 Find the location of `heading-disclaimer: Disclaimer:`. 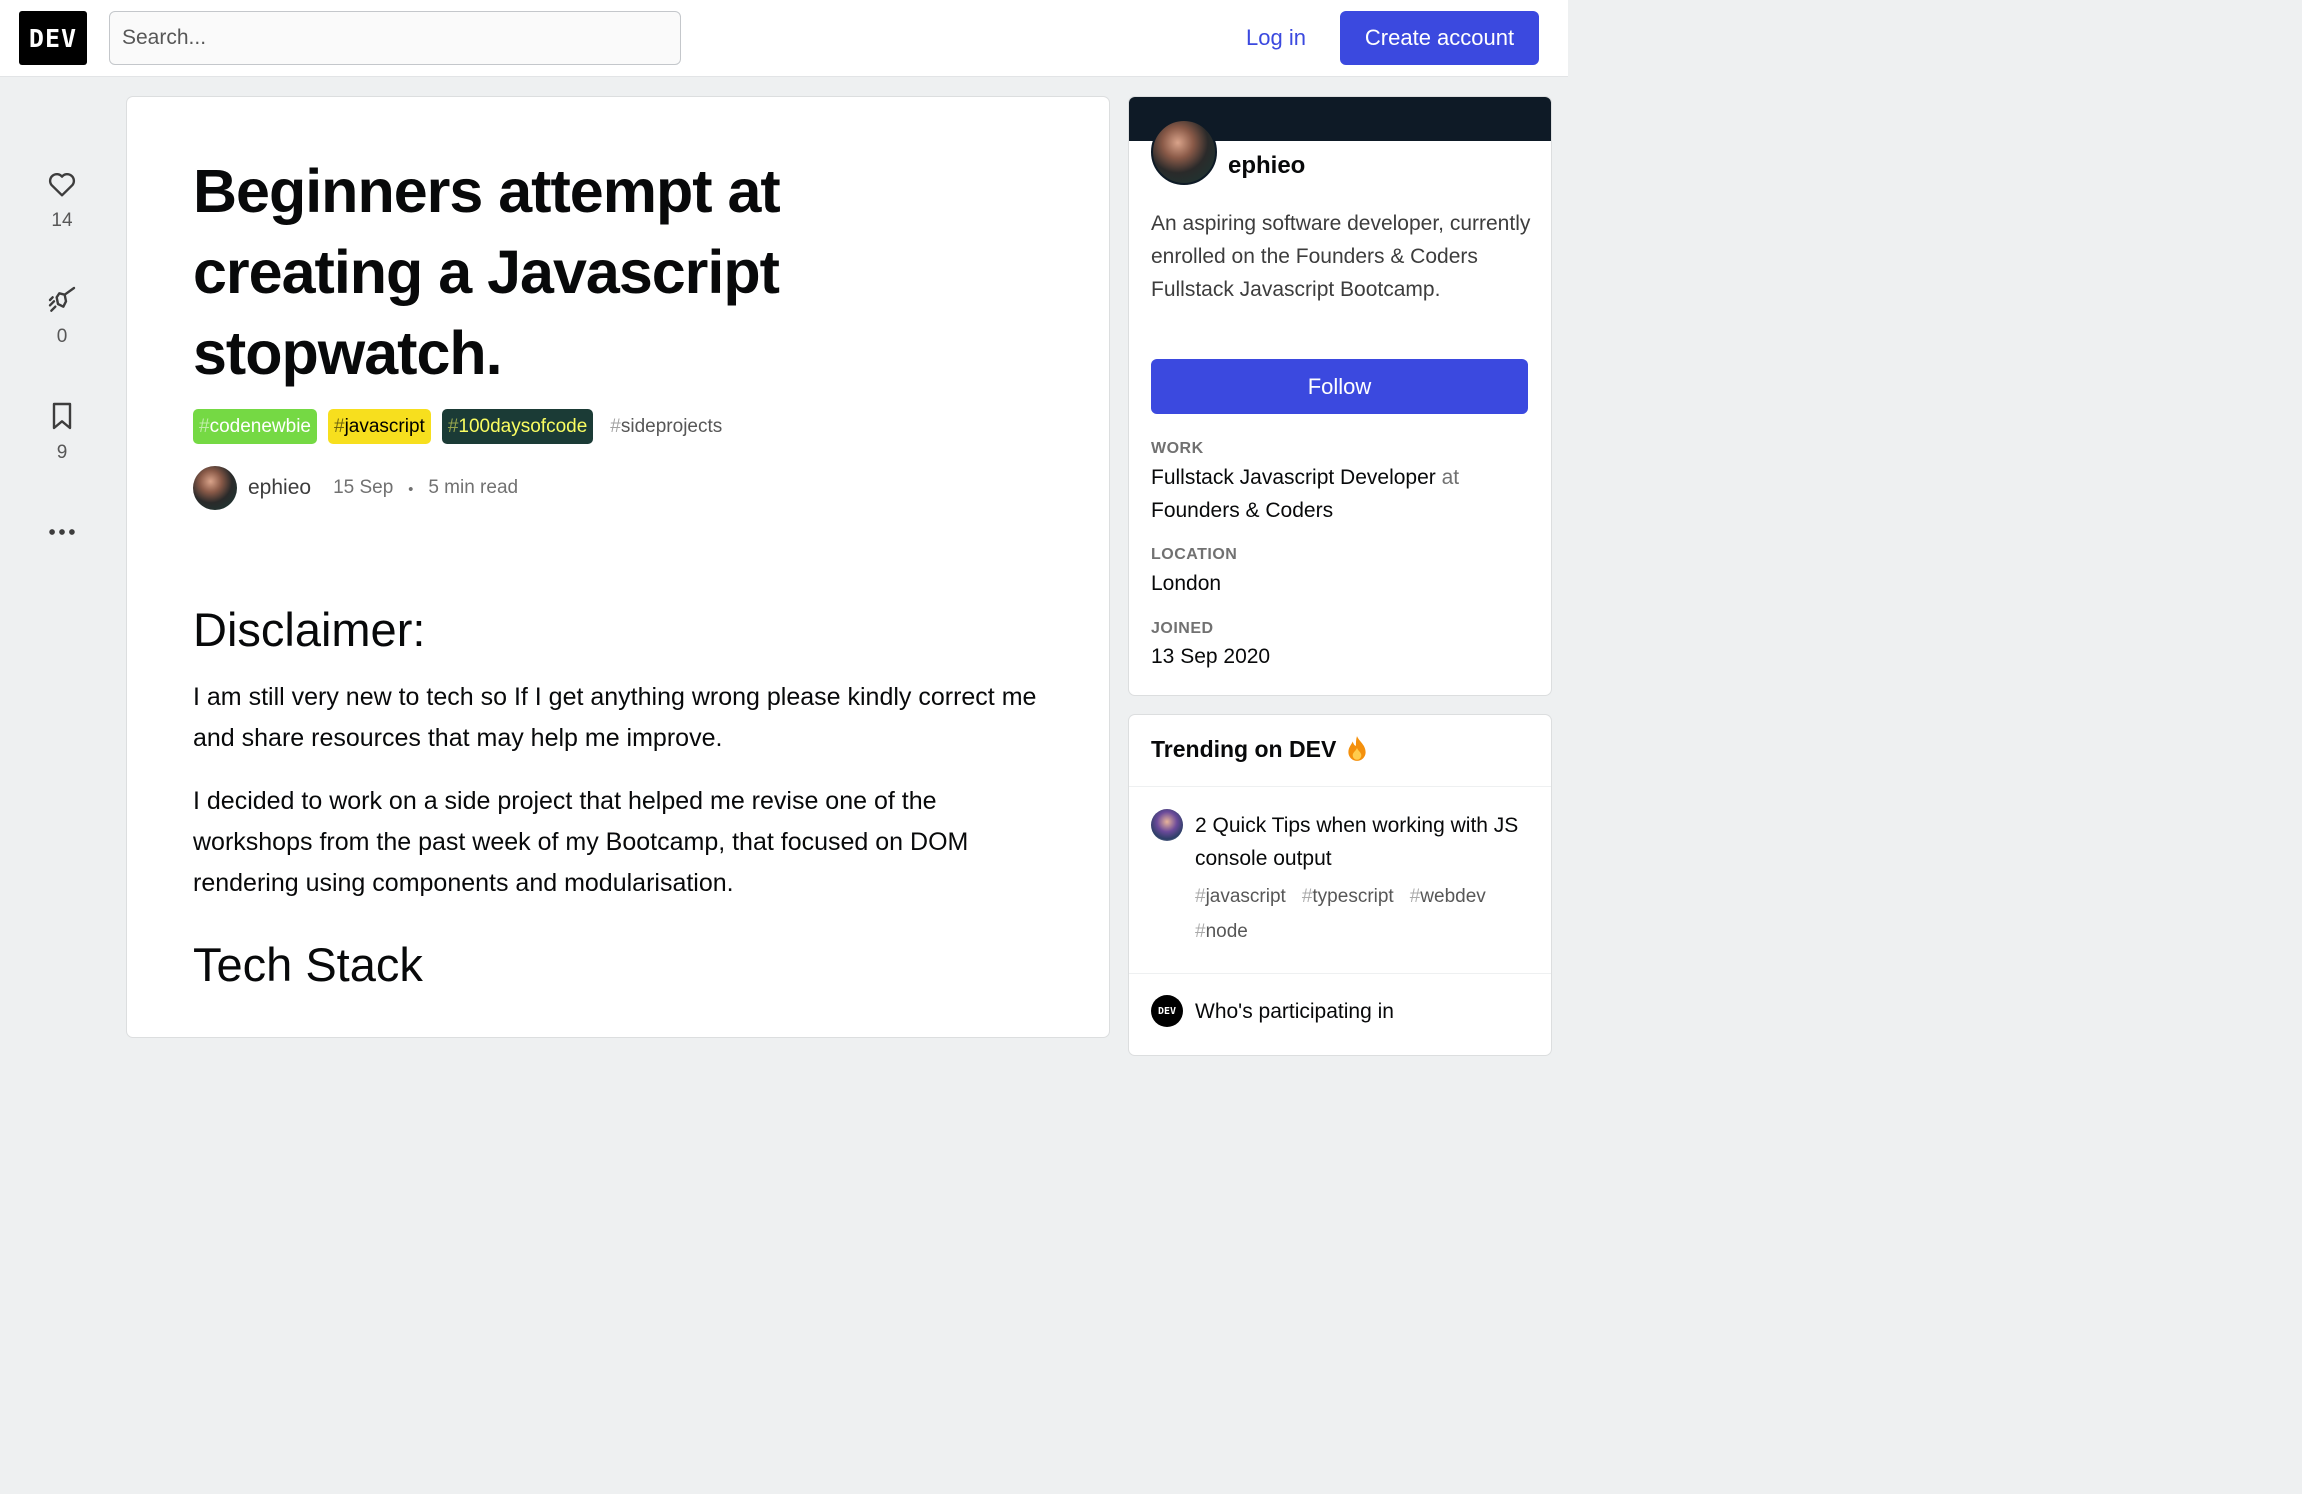

heading-disclaimer: Disclaimer: is located at coordinates (309, 629).